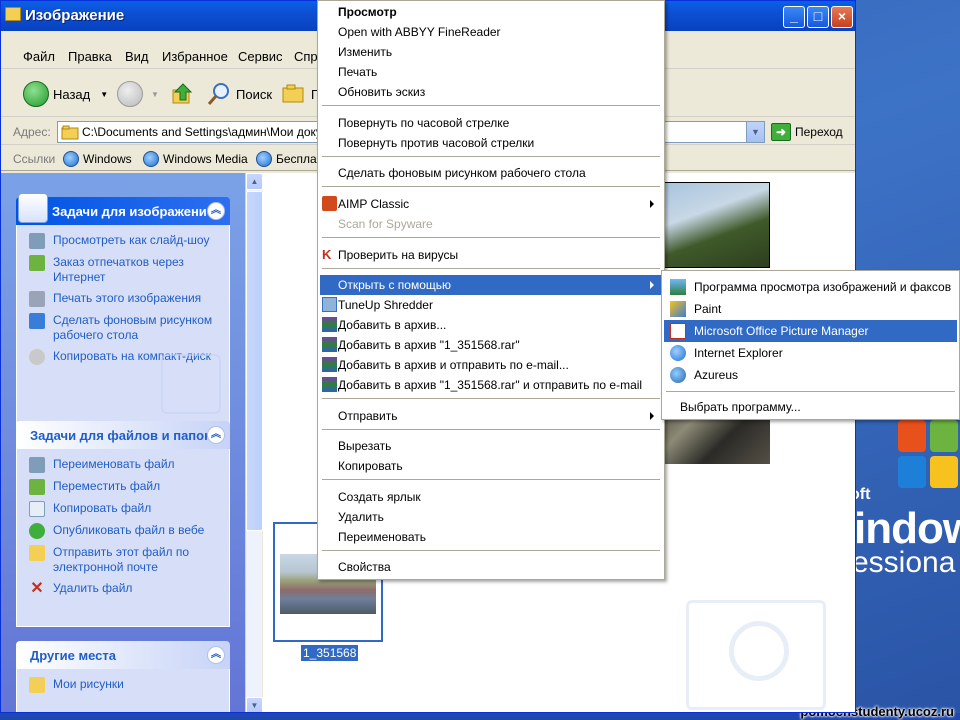 The image size is (960, 720). I want to click on menu-item-add-archive-named: Добавить в архив "1_351568.rar", so click(491, 345).